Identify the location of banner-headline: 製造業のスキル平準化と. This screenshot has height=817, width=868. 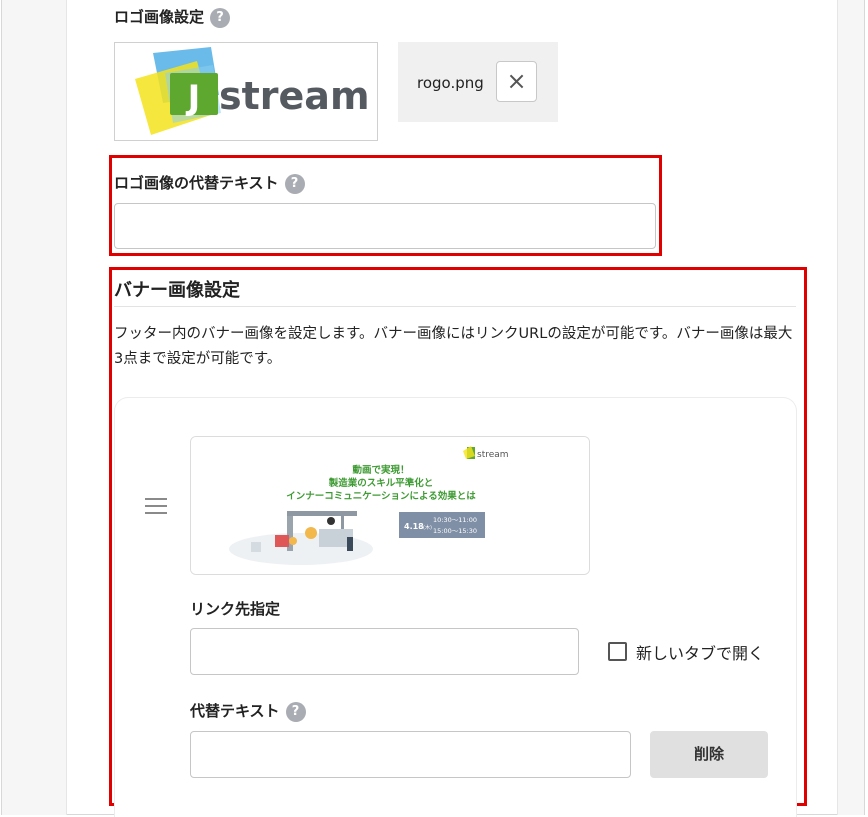
(381, 483).